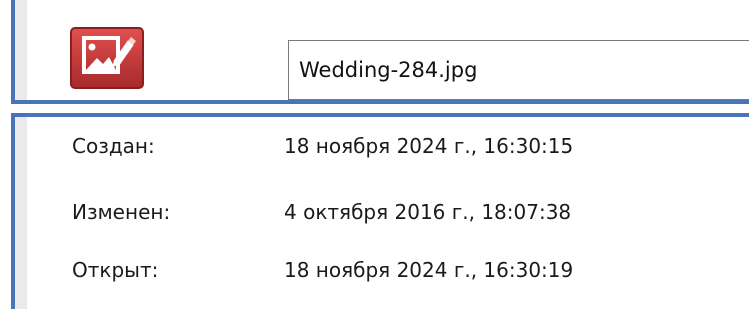 The height and width of the screenshot is (309, 749). I want to click on created-row: Создан: 18 ноября 2024 г., 16:30:15, so click(374, 146).